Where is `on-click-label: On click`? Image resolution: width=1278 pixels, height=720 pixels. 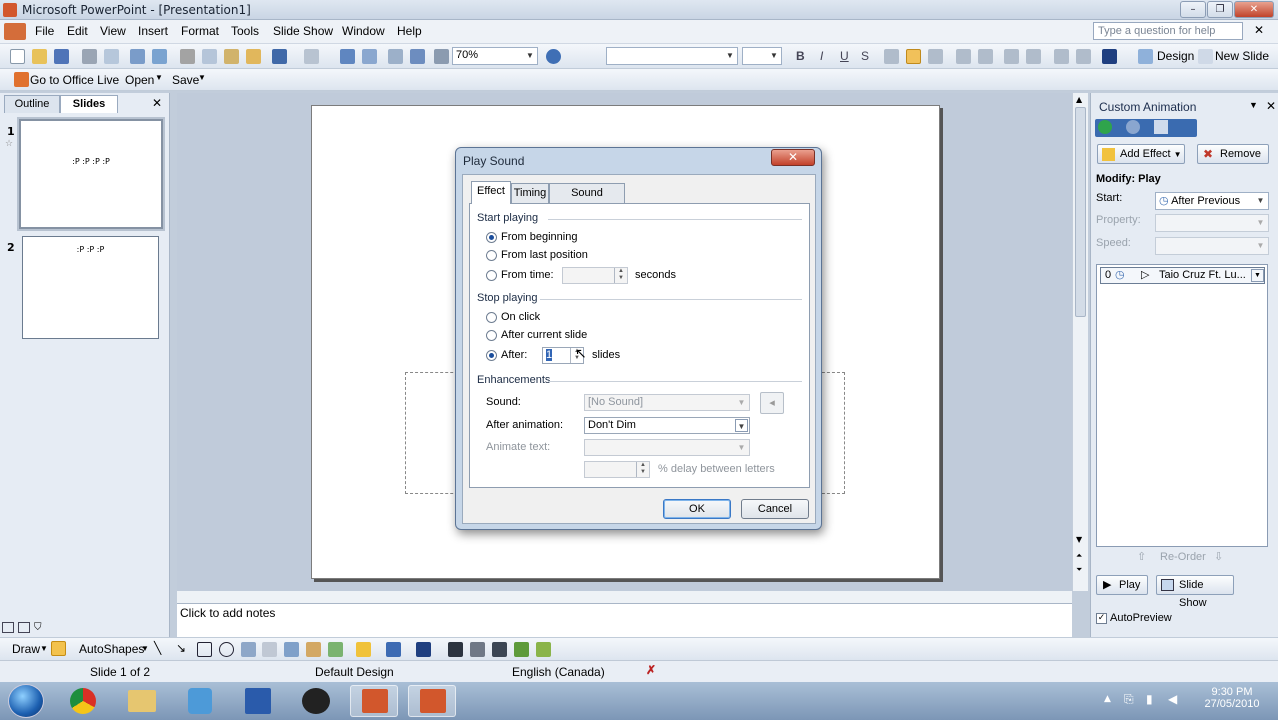 on-click-label: On click is located at coordinates (520, 317).